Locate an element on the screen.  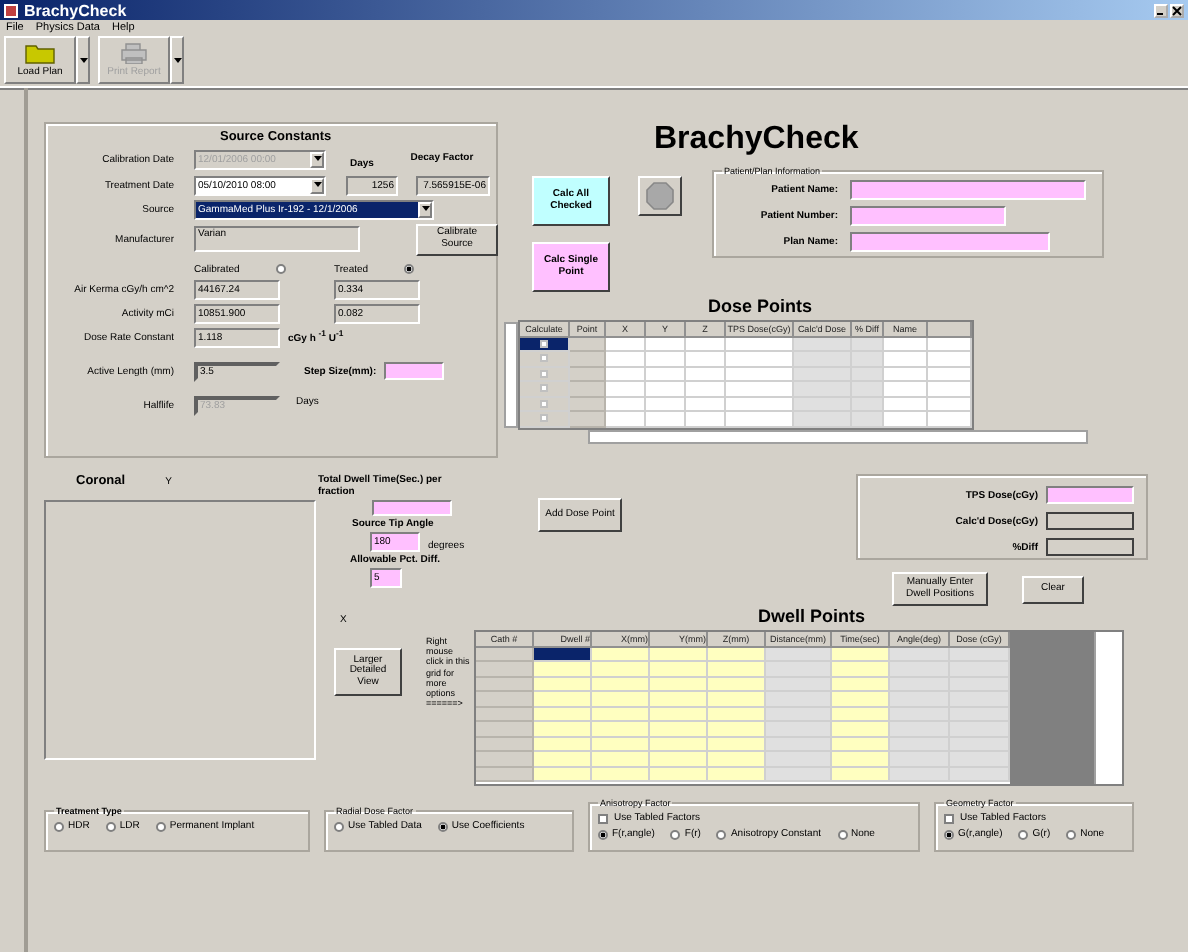
result-field is located at coordinates (1090, 495).